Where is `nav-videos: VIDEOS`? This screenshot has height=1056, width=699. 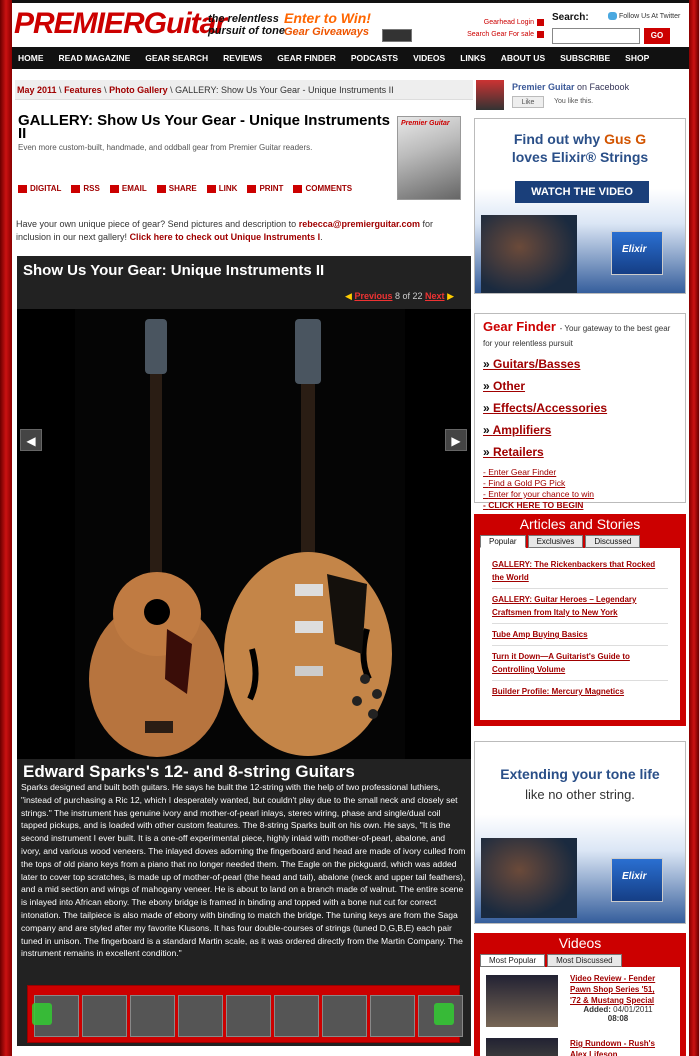 nav-videos: VIDEOS is located at coordinates (429, 58).